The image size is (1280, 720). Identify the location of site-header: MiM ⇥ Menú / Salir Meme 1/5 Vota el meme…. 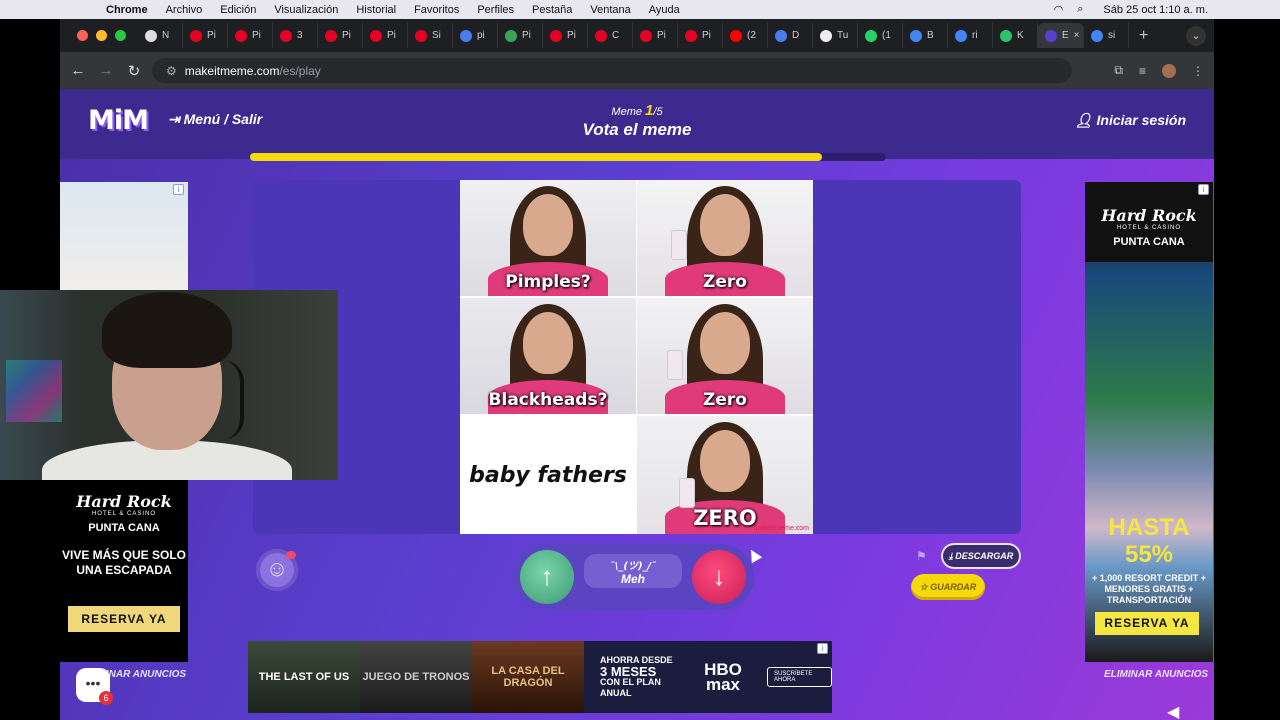
(637, 125).